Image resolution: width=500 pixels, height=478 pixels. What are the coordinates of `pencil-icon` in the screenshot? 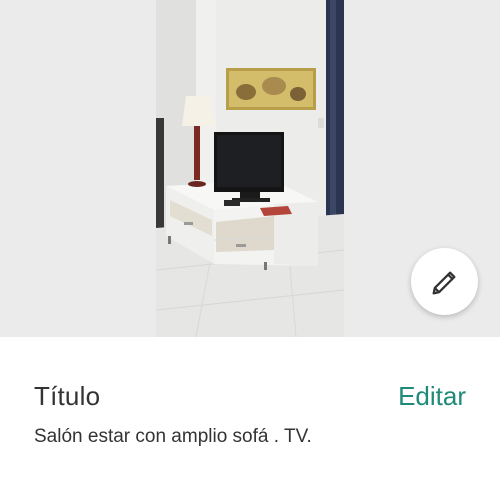 It's located at (443, 282).